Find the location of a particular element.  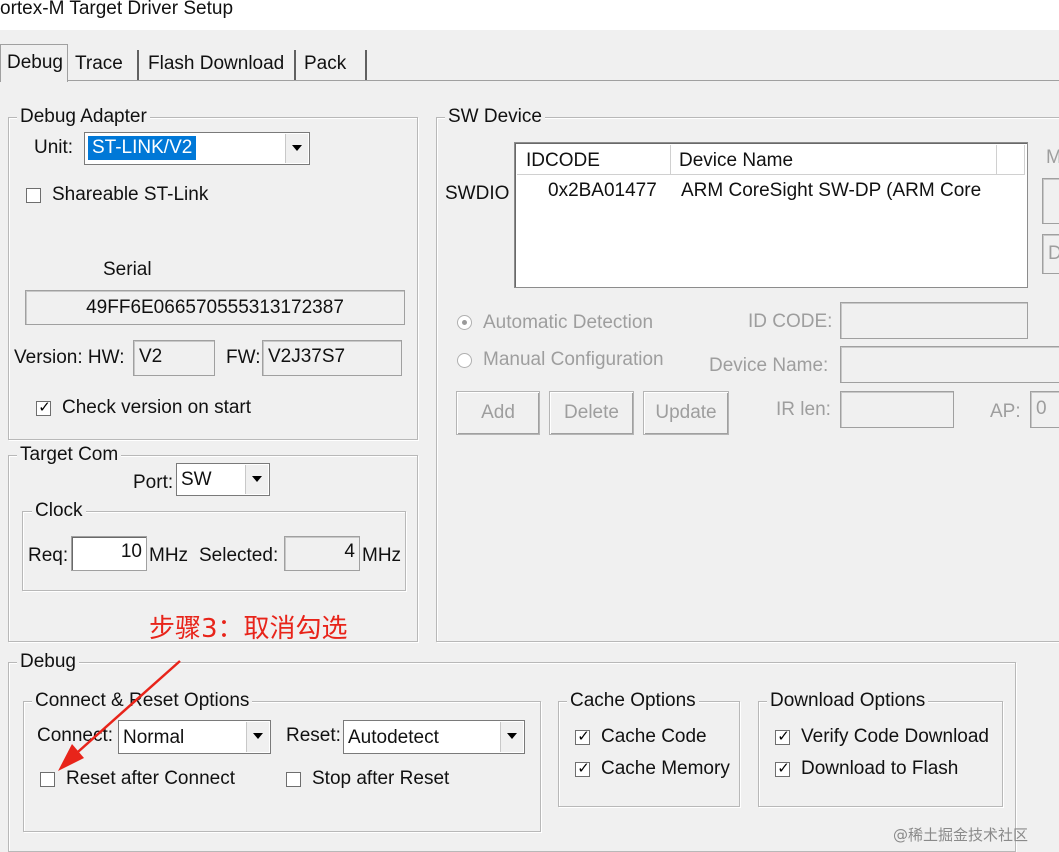

tab-debug: Debug is located at coordinates (34, 63).